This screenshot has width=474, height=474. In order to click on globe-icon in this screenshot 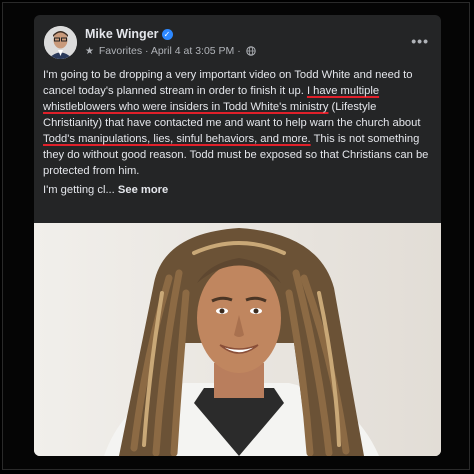, I will do `click(250, 52)`.